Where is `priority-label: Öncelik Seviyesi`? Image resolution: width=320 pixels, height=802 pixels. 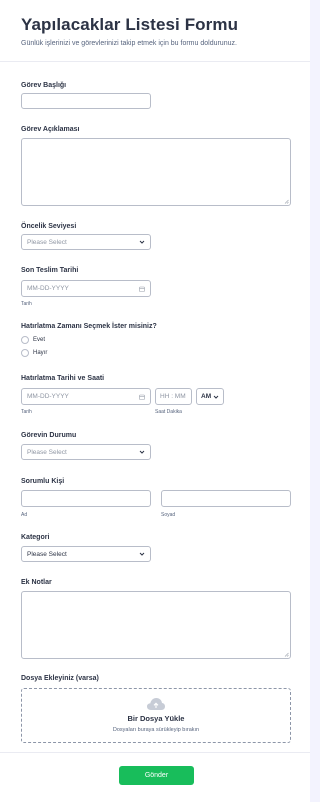
priority-label: Öncelik Seviyesi is located at coordinates (49, 226).